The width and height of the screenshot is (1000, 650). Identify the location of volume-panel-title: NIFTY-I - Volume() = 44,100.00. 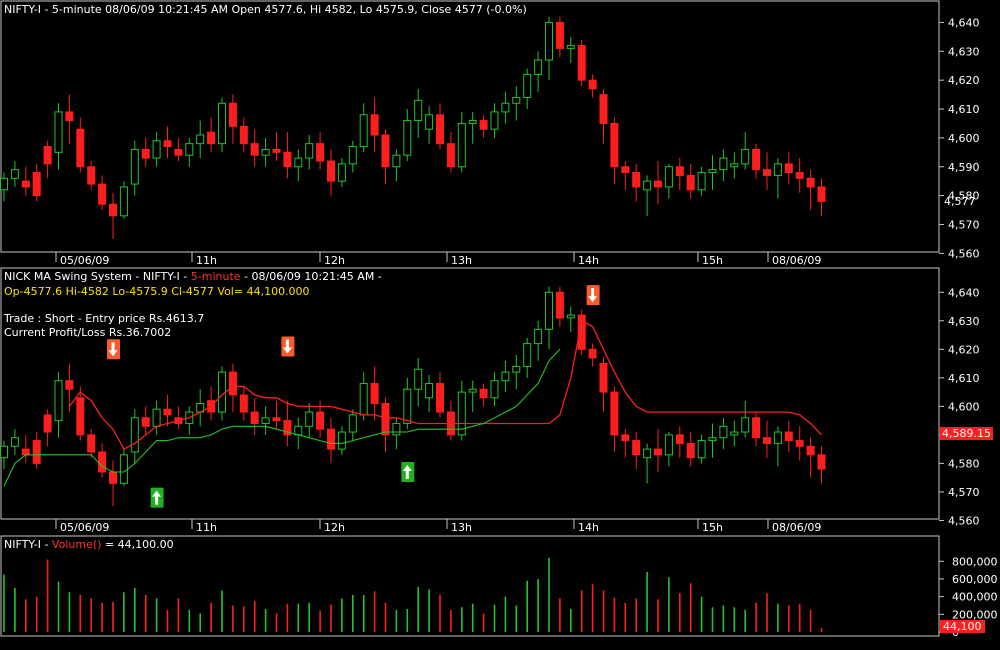
(89, 544).